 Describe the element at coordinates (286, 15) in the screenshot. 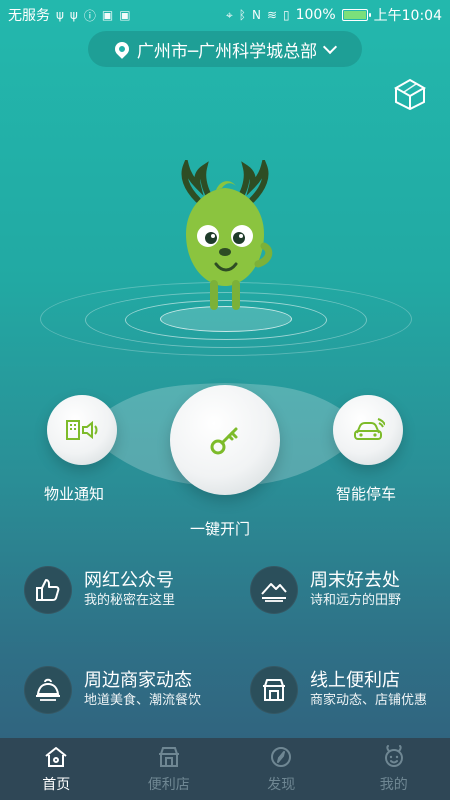

I see `sim-icon: ▯` at that location.